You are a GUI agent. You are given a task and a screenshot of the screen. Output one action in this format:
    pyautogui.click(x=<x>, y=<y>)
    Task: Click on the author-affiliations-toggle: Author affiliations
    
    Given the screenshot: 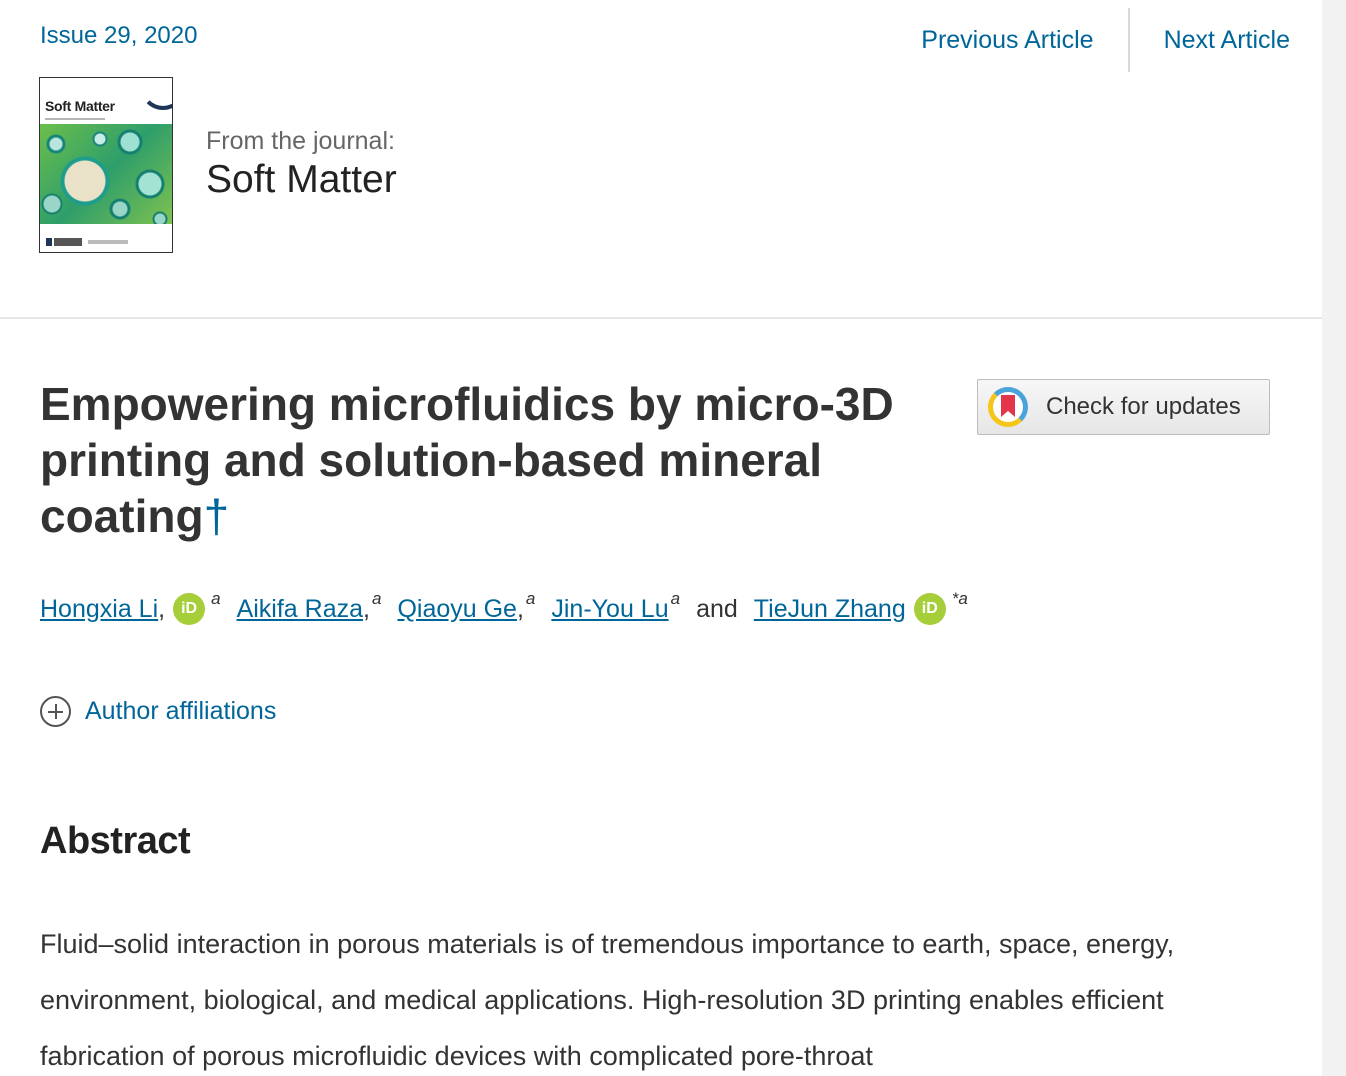 What is the action you would take?
    pyautogui.click(x=158, y=711)
    